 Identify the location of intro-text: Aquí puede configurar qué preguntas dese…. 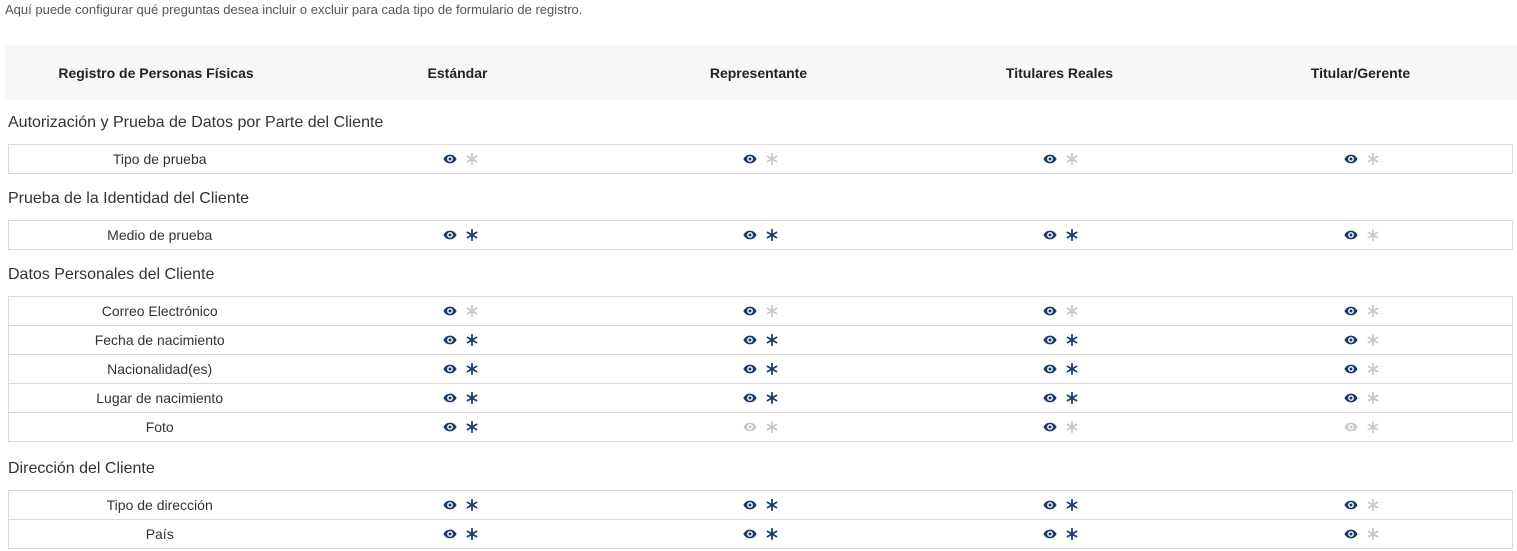
(294, 9).